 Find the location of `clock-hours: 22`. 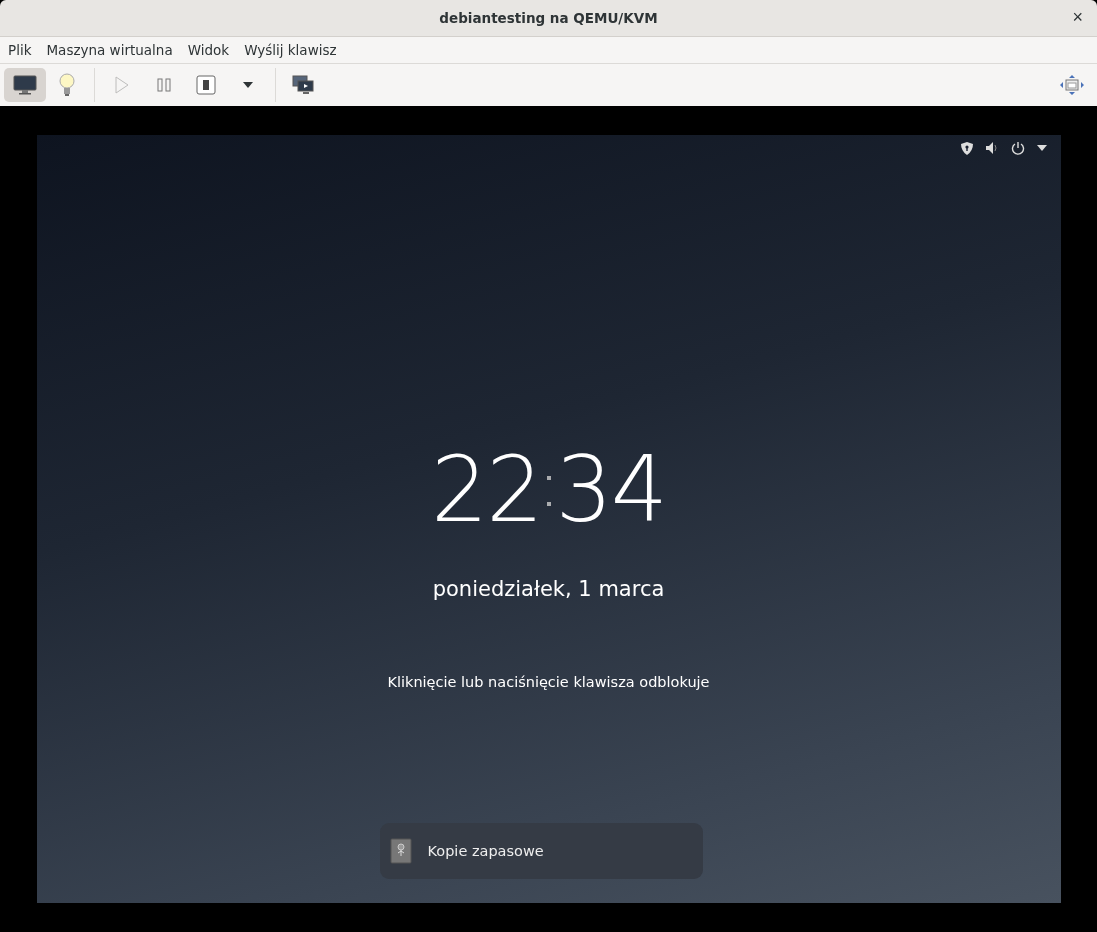

clock-hours: 22 is located at coordinates (486, 490).